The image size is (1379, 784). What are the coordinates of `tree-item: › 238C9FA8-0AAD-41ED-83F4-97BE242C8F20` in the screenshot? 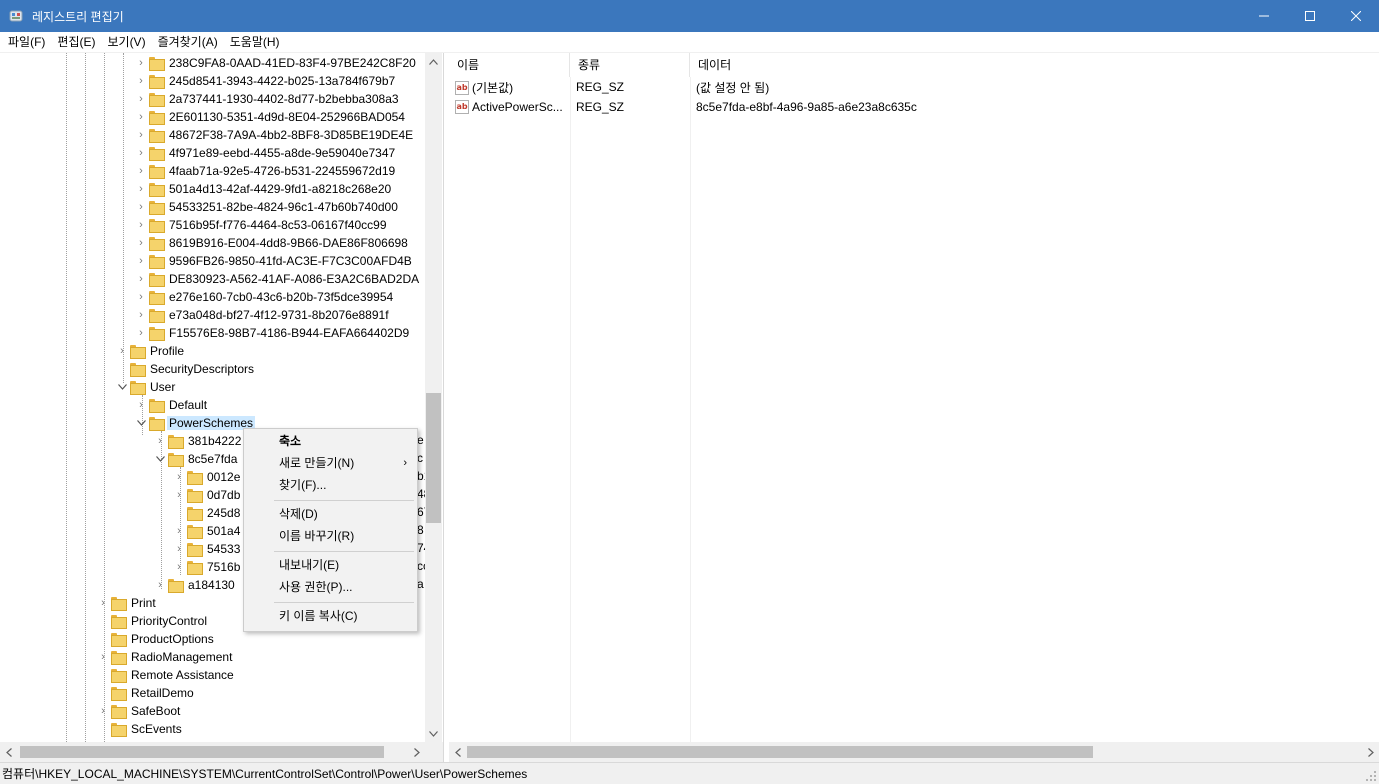 It's located at (275, 63).